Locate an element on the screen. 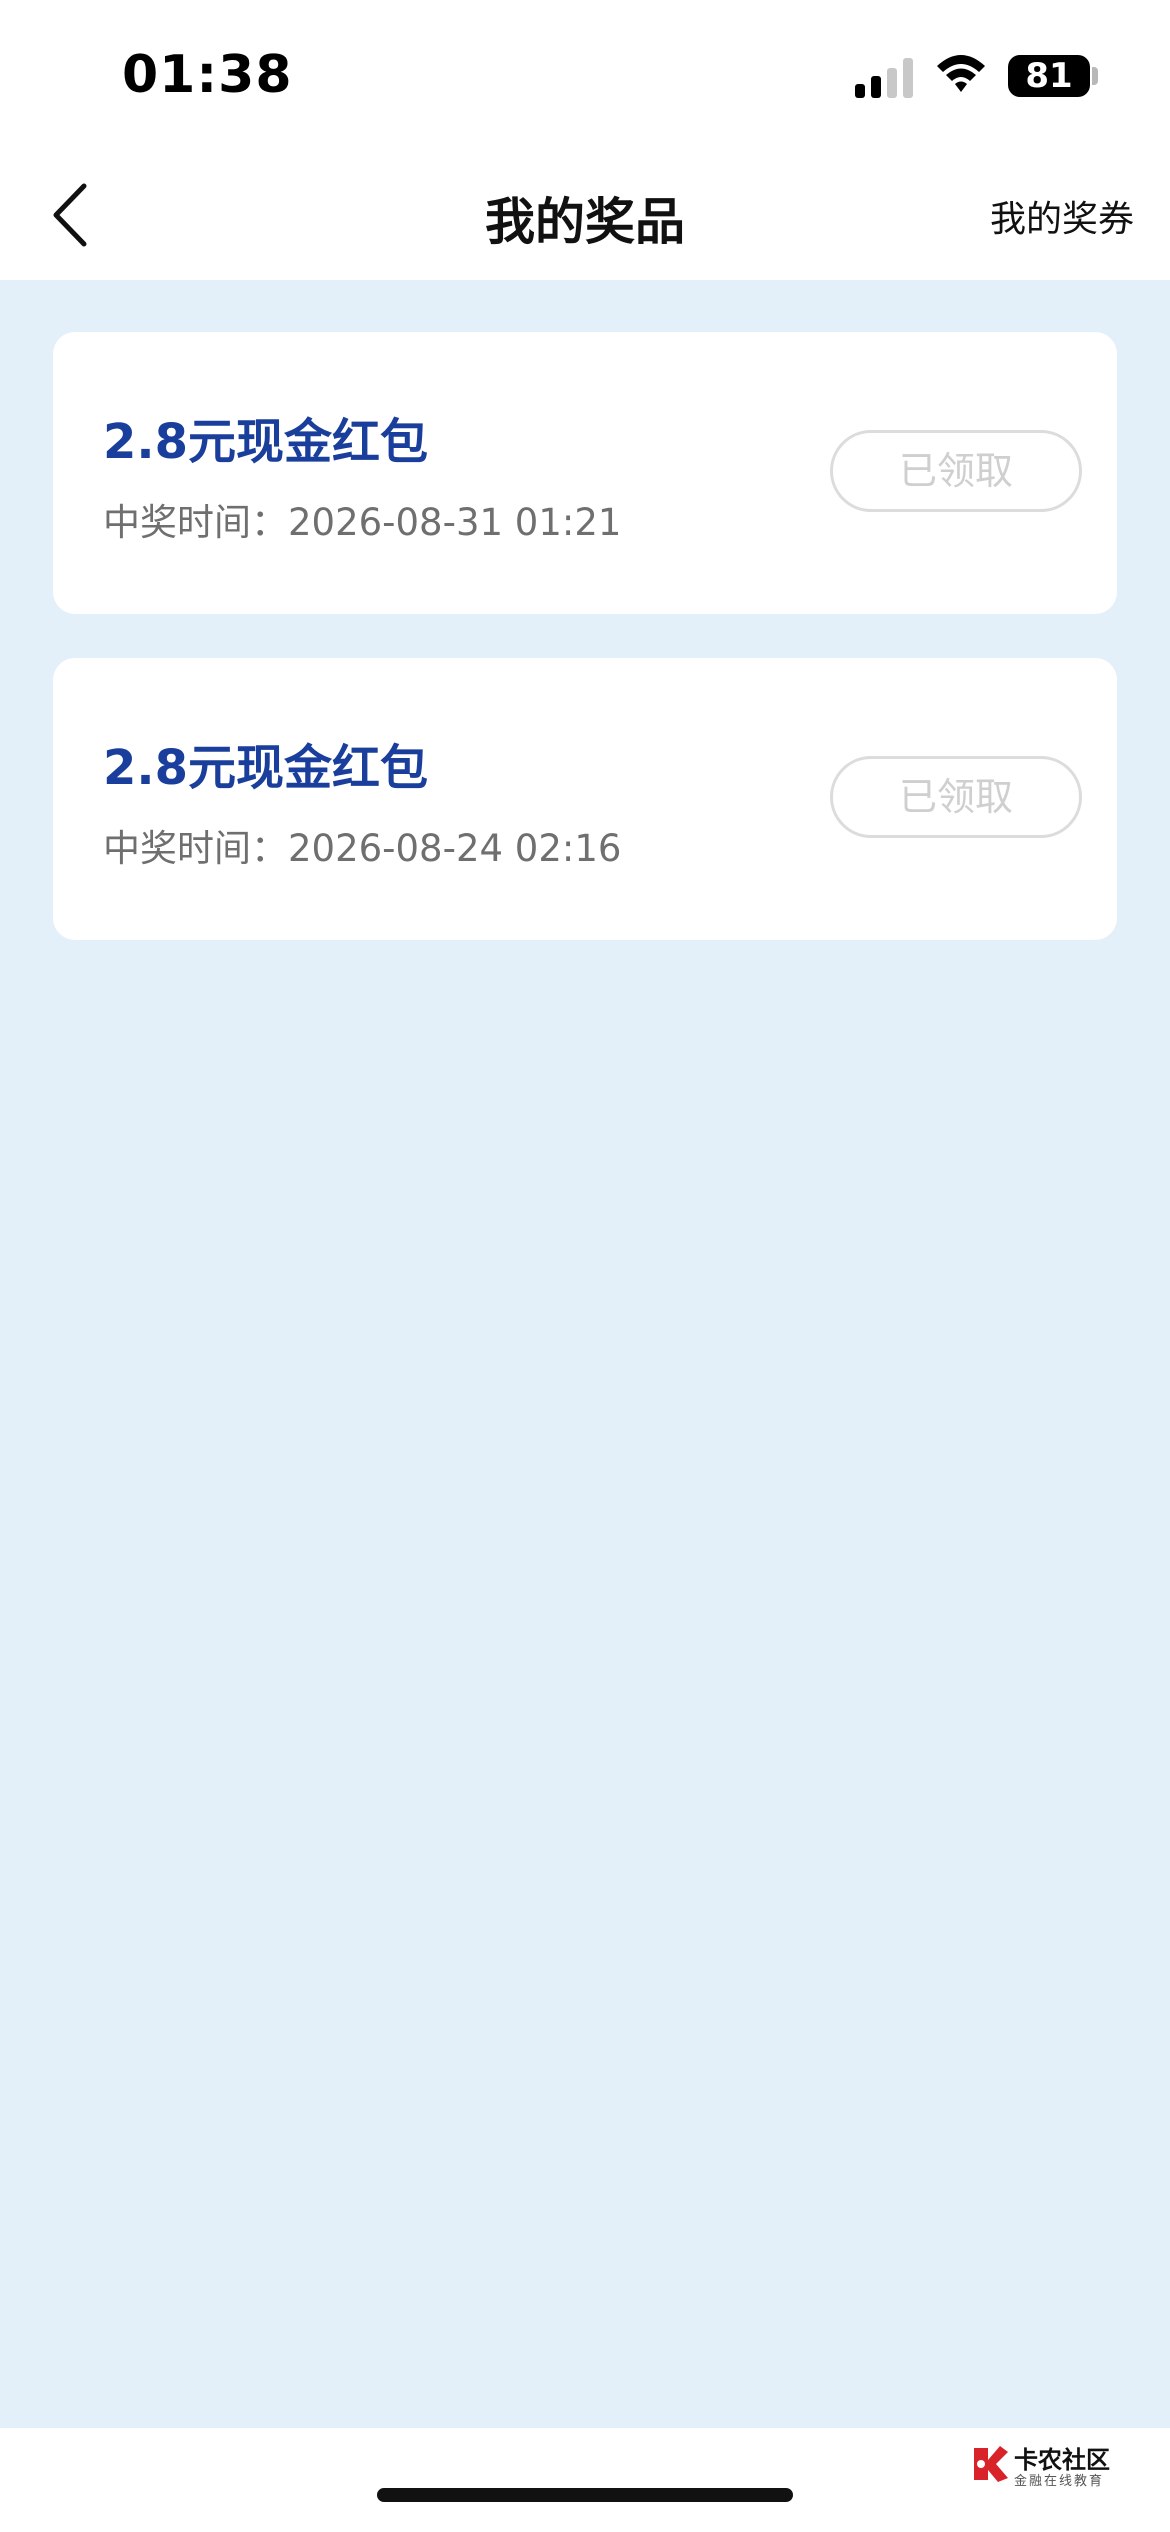  status-bar: 01:38 81 is located at coordinates (585, 75).